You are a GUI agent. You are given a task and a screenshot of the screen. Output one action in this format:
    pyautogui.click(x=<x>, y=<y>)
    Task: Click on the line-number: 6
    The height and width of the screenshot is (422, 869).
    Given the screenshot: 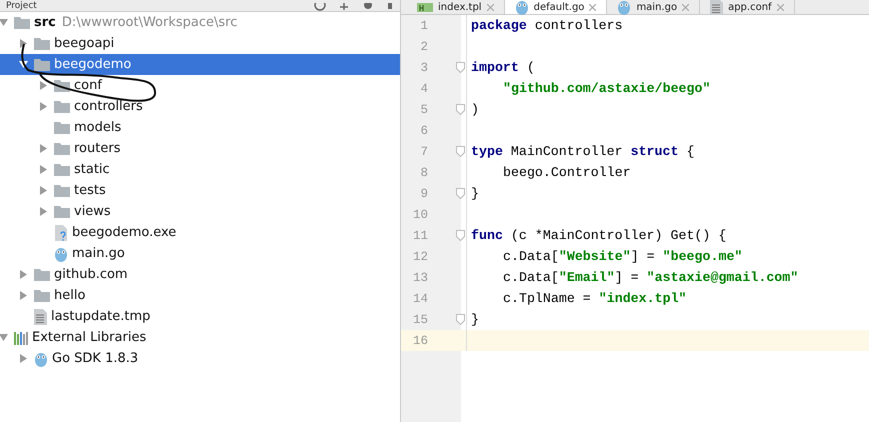 What is the action you would take?
    pyautogui.click(x=423, y=131)
    